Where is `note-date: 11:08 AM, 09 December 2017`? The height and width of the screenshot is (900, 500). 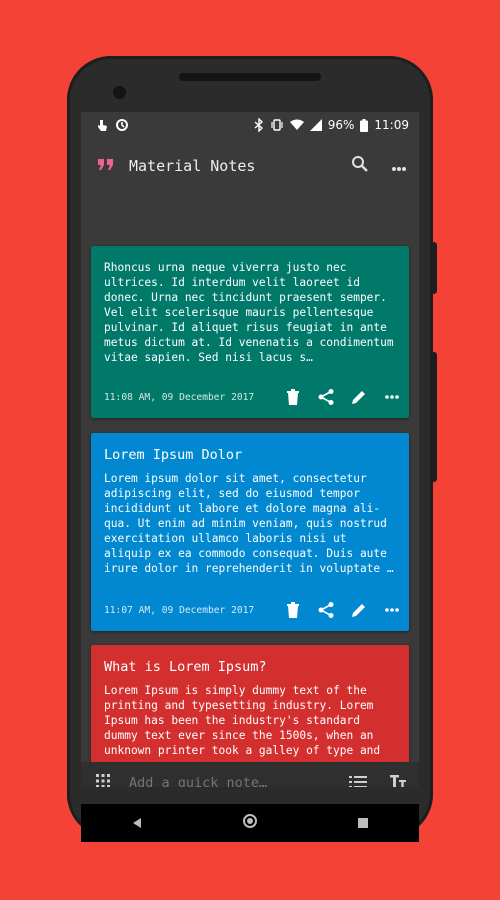 note-date: 11:08 AM, 09 December 2017 is located at coordinates (179, 397).